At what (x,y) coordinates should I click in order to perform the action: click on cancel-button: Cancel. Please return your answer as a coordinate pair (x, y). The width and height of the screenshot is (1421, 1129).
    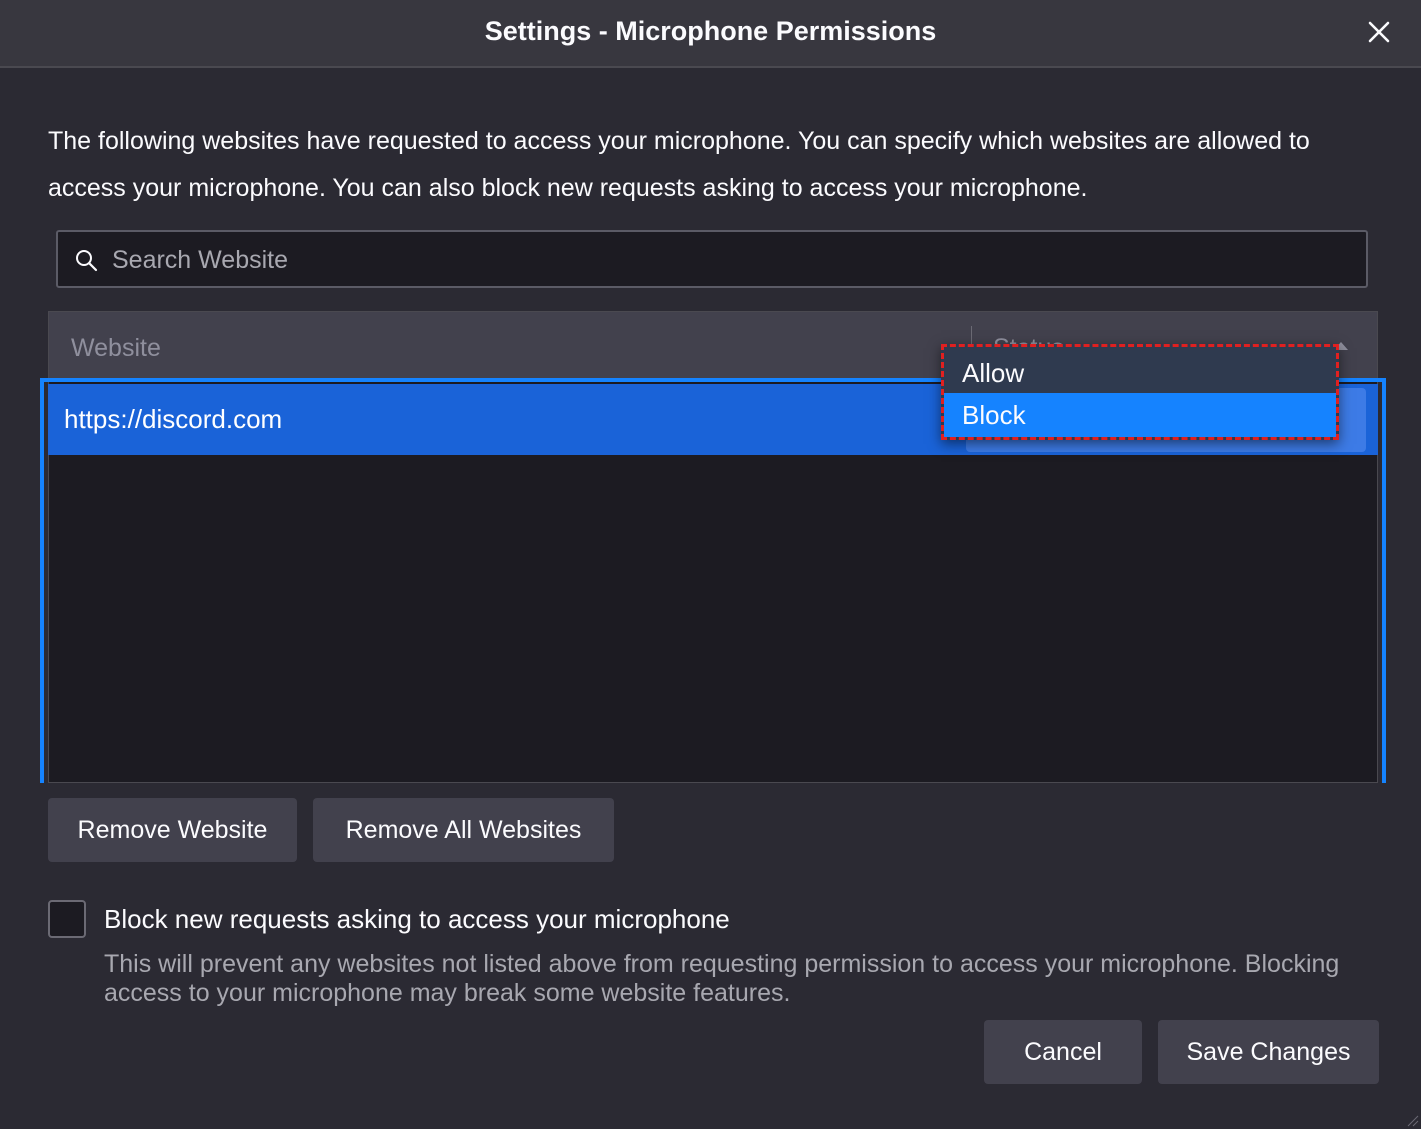
    Looking at the image, I should click on (1063, 1052).